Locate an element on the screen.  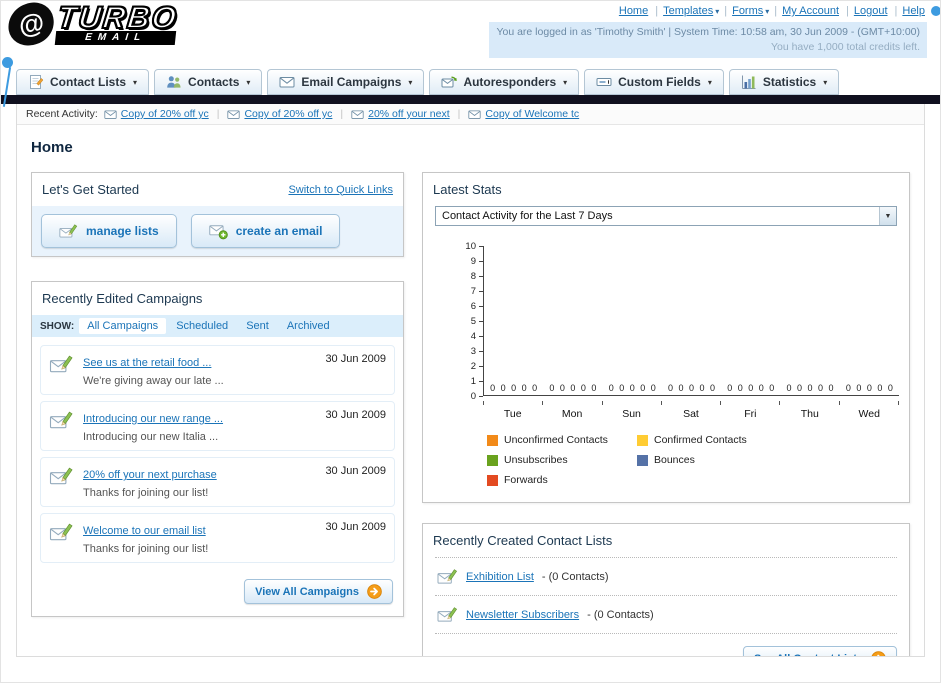
chart-x-label: Sat is located at coordinates (691, 414).